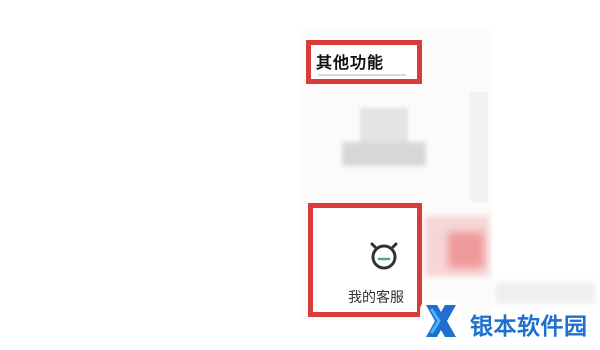  Describe the element at coordinates (545, 293) in the screenshot. I see `blurred-gray-content` at that location.